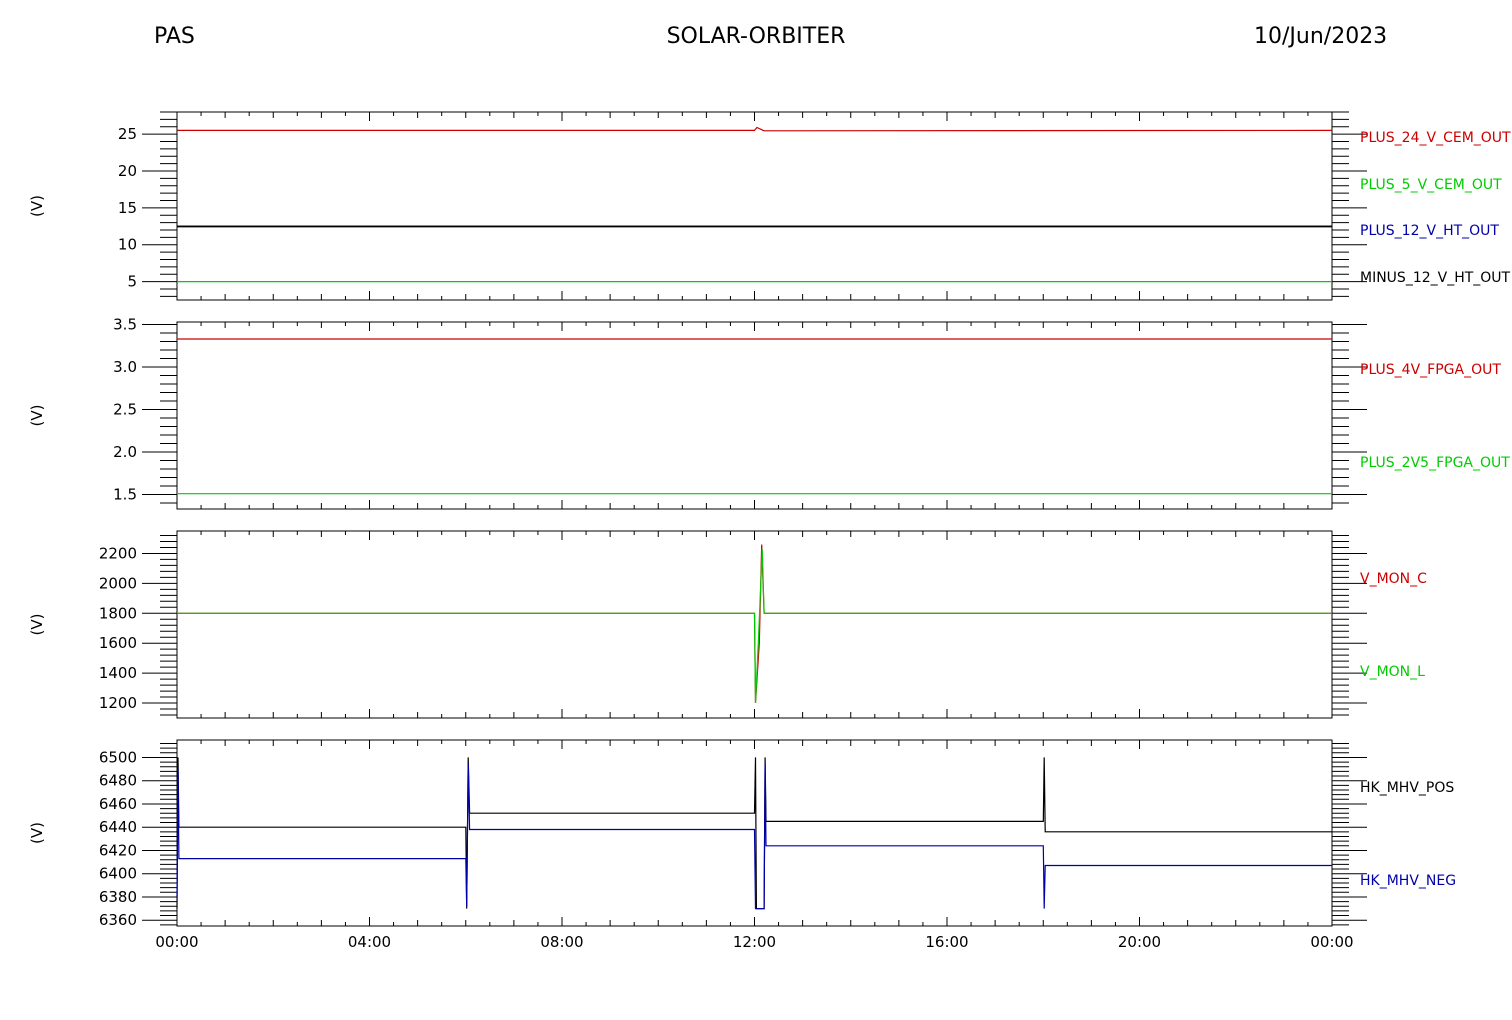  I want to click on x-tick-label: 04:00, so click(369, 942).